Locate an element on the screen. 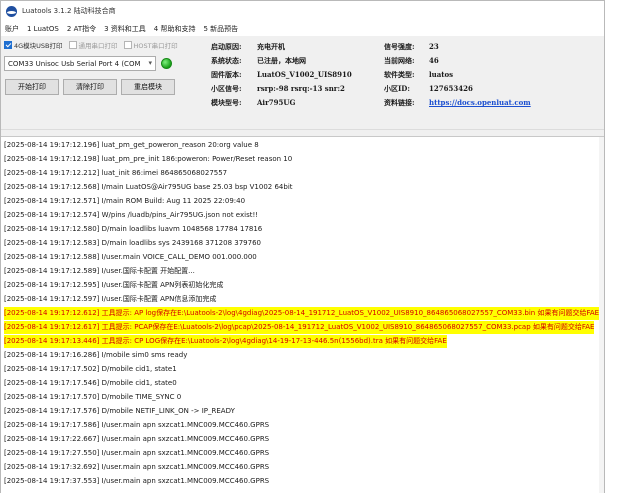  connection-status-icon is located at coordinates (166, 63).